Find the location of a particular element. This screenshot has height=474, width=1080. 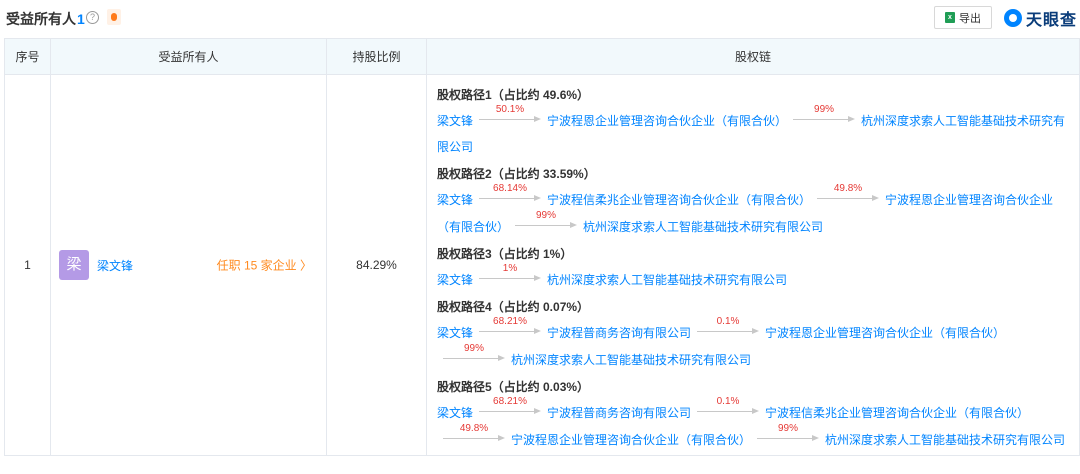

chain-arrow: 68.14% is located at coordinates (510, 194).